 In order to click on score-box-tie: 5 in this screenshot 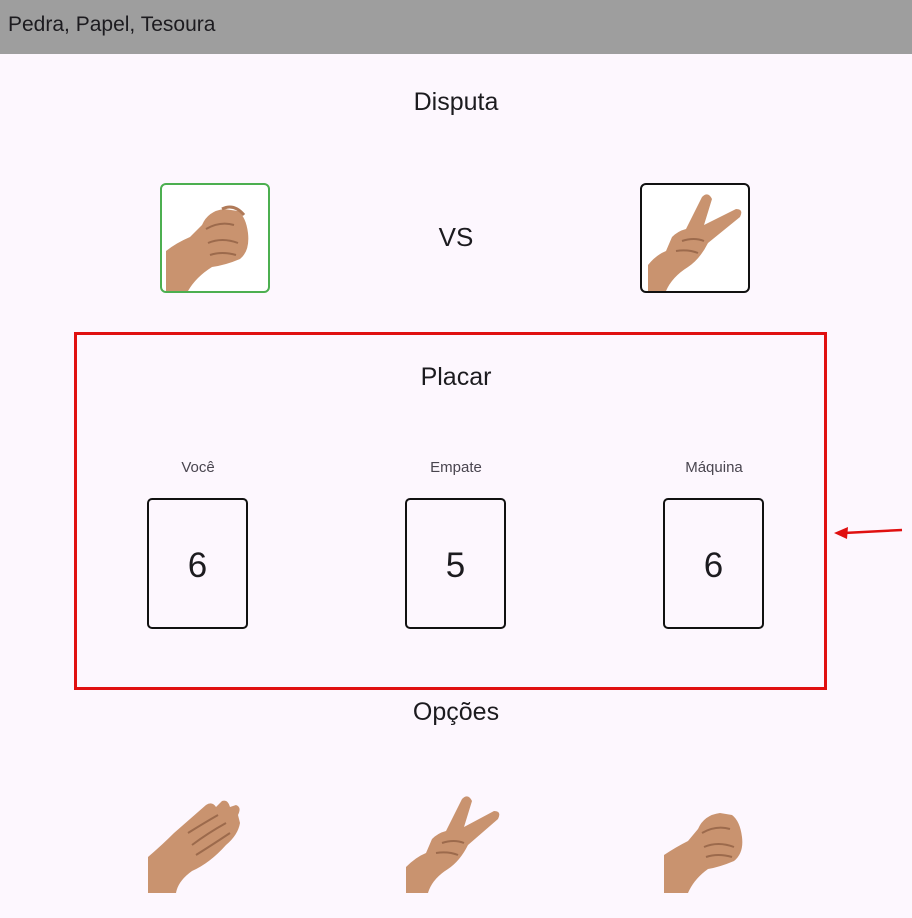, I will do `click(455, 563)`.